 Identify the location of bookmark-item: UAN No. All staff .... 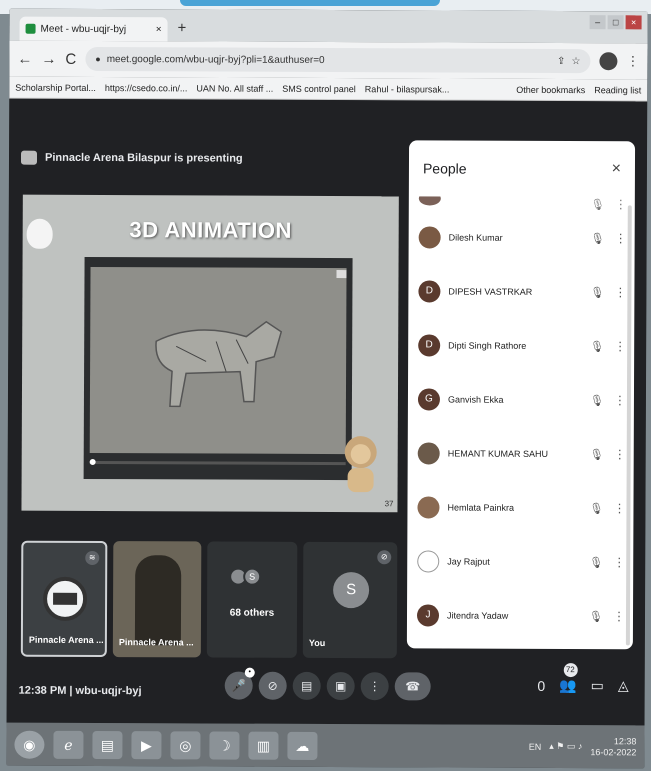
(234, 88).